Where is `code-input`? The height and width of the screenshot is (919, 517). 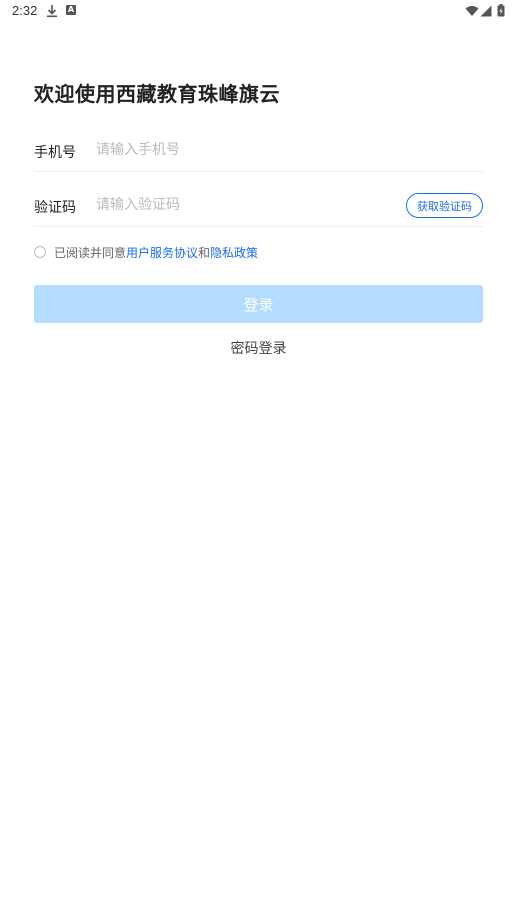
code-input is located at coordinates (236, 205).